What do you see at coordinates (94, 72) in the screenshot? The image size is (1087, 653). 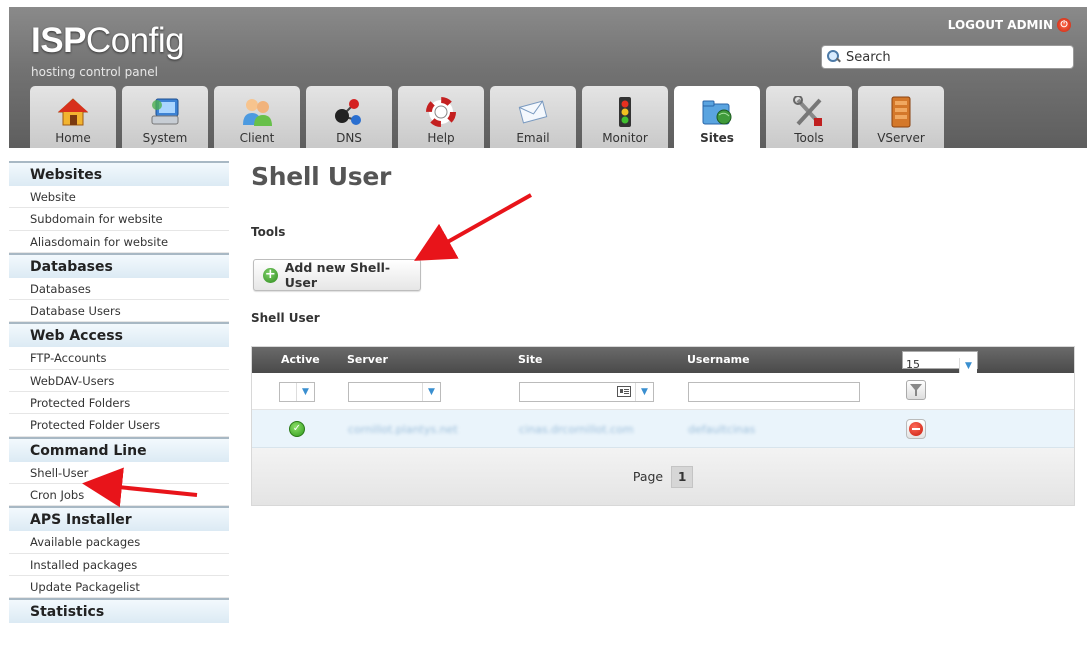 I see `tagline: hosting control panel` at bounding box center [94, 72].